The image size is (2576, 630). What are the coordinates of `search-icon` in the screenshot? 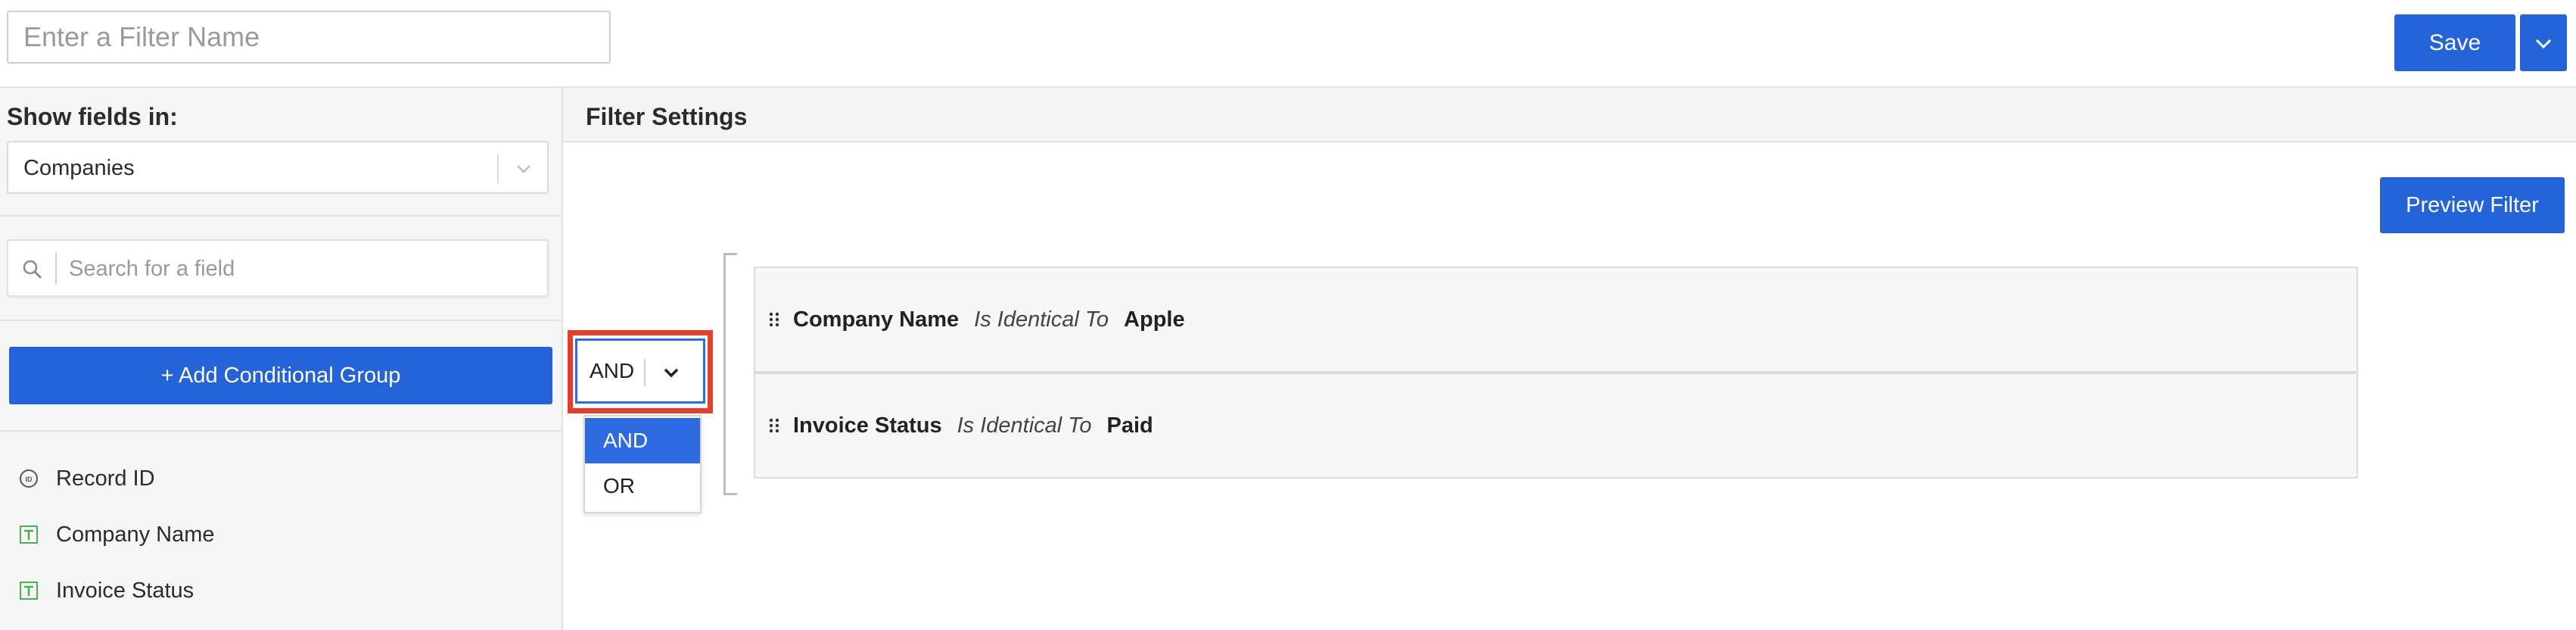 It's located at (32, 269).